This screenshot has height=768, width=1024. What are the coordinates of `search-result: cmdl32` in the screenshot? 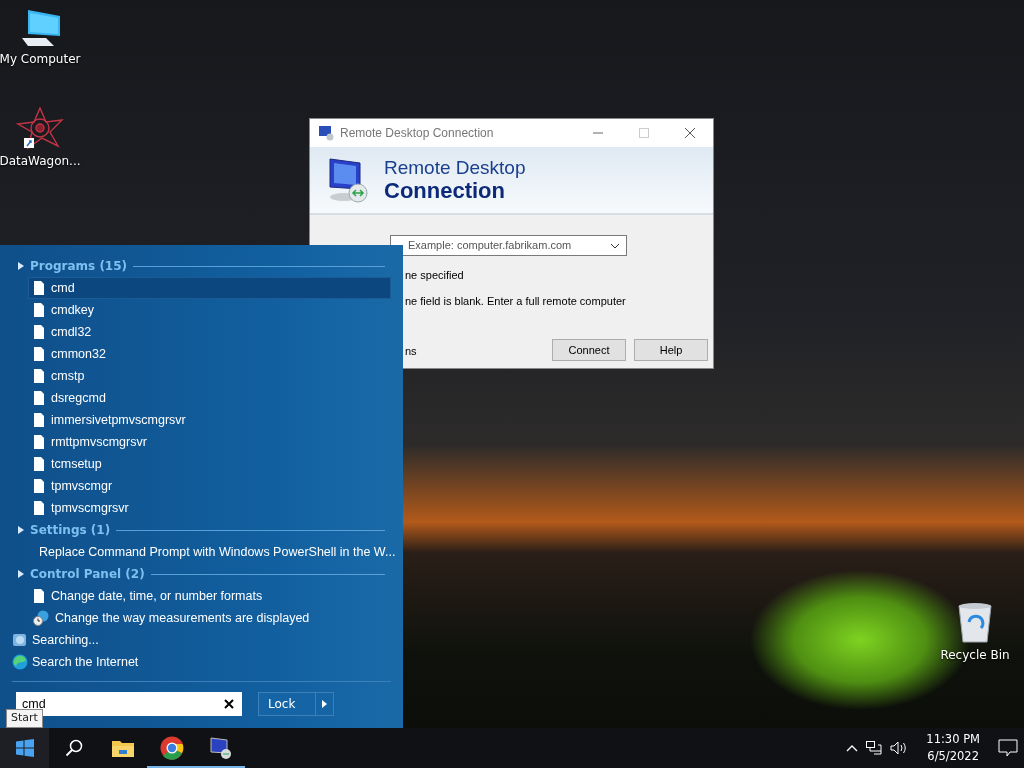 It's located at (209, 332).